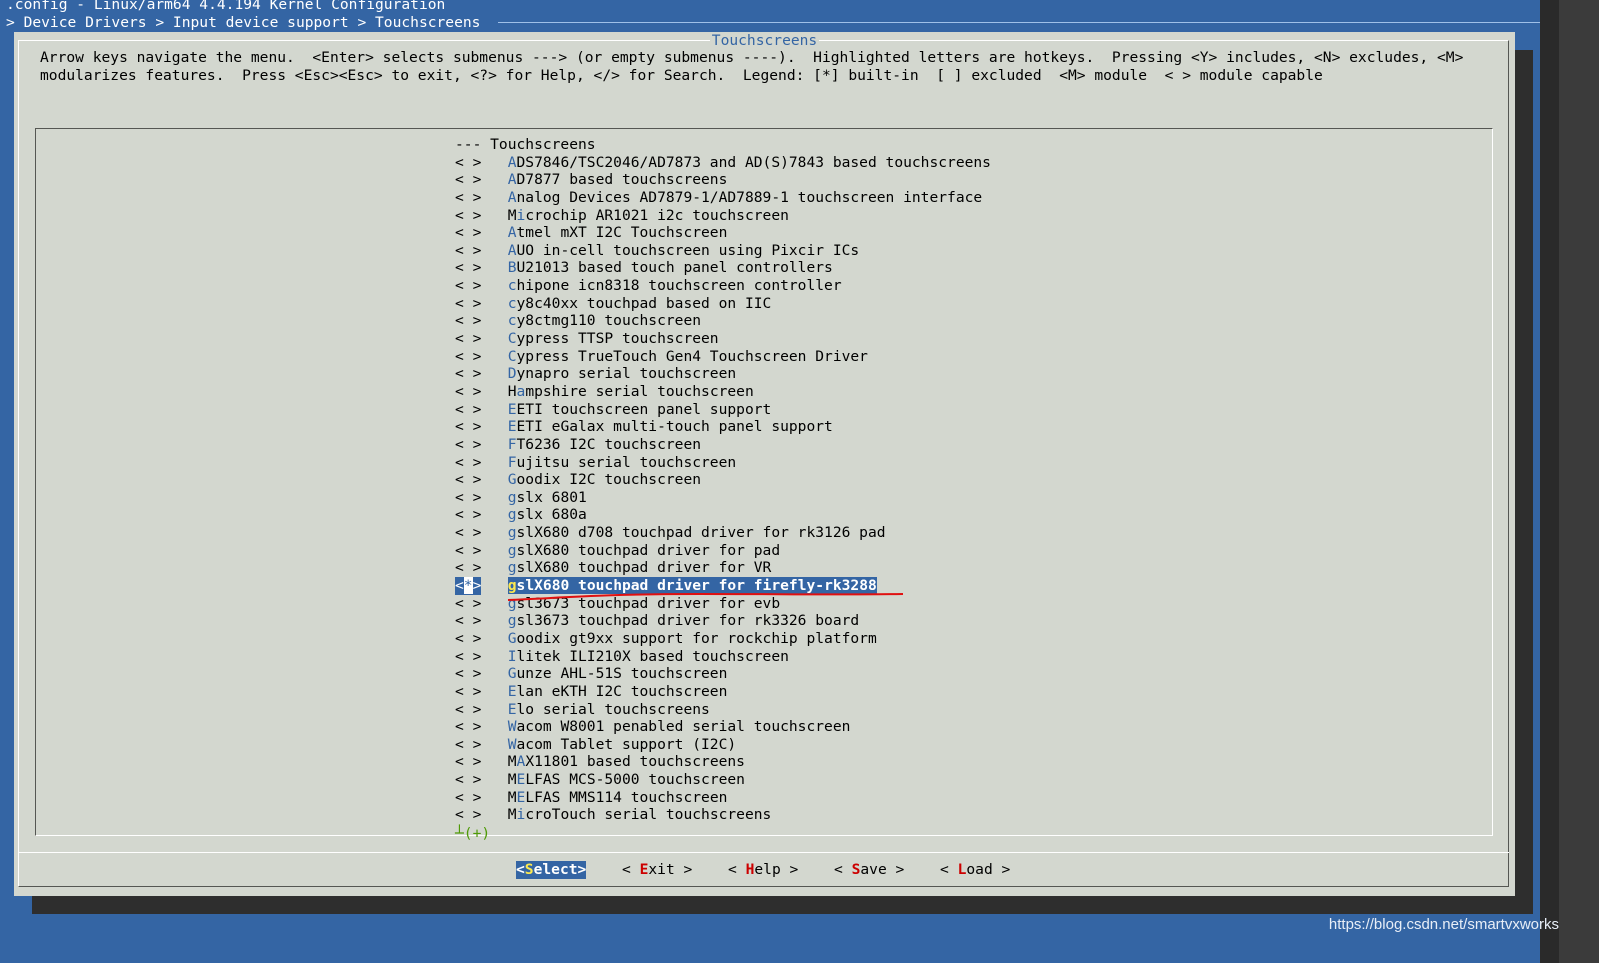  I want to click on menu-item: < > Cypress TTSP touchscreen, so click(723, 339).